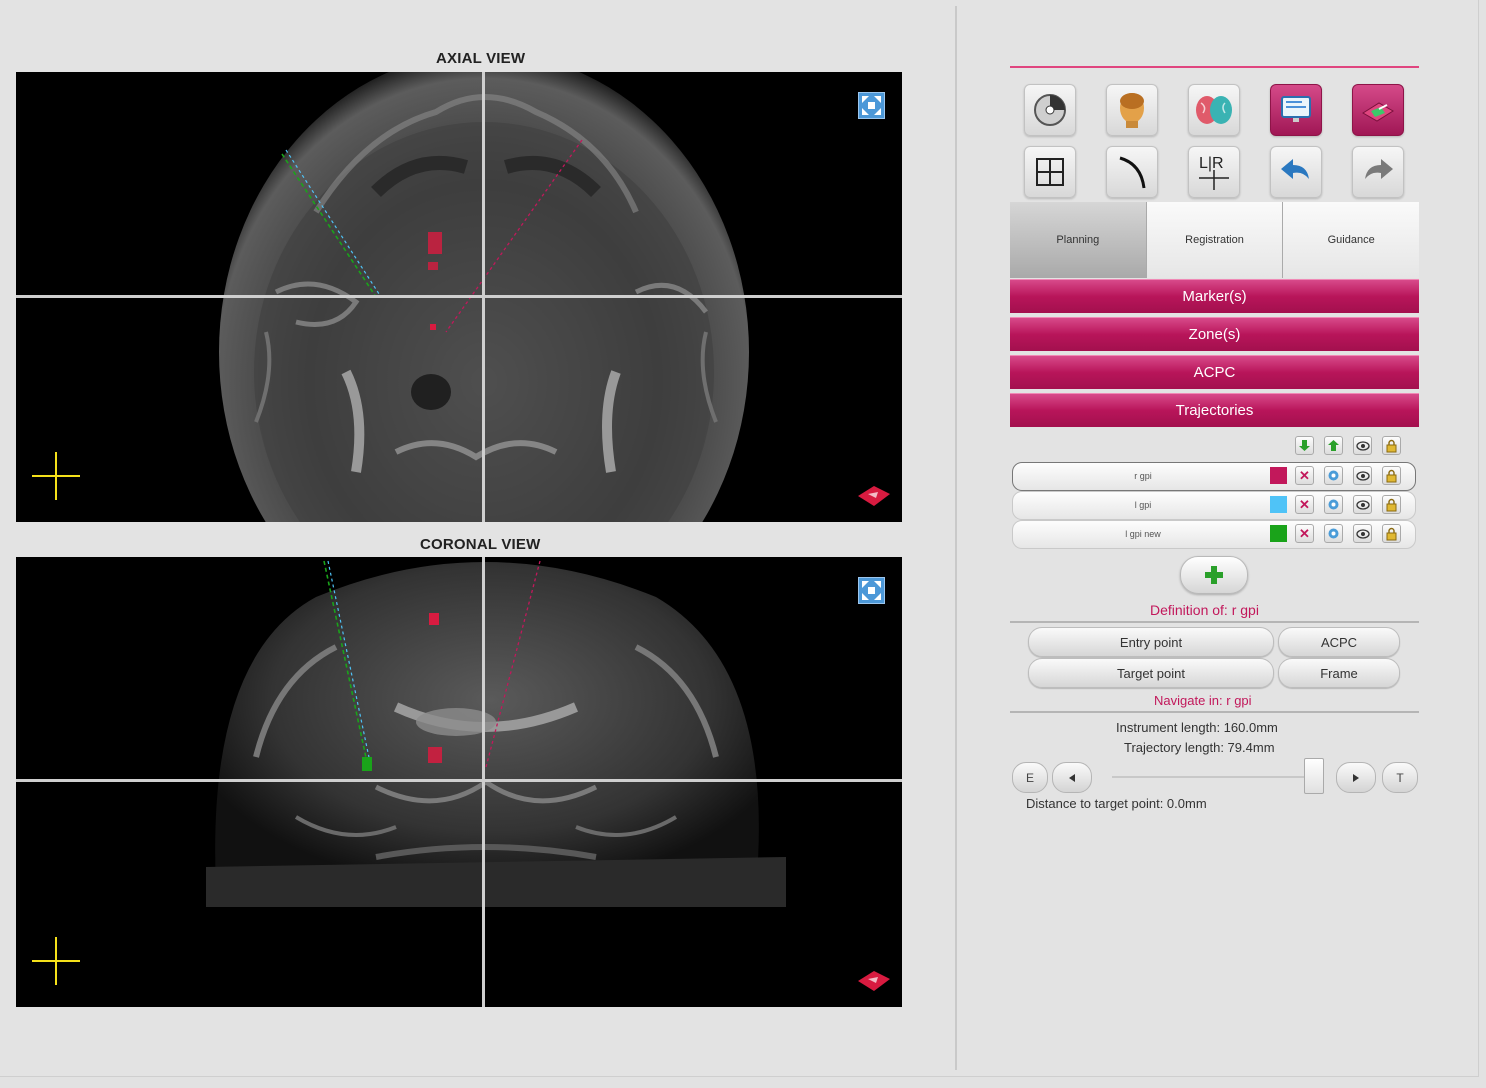  What do you see at coordinates (1214, 622) in the screenshot?
I see `definition-separator` at bounding box center [1214, 622].